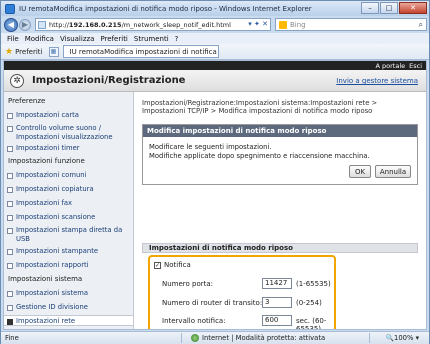 The width and height of the screenshot is (430, 344). What do you see at coordinates (77, 39) in the screenshot?
I see `menu-visualizza: Visualizza` at bounding box center [77, 39].